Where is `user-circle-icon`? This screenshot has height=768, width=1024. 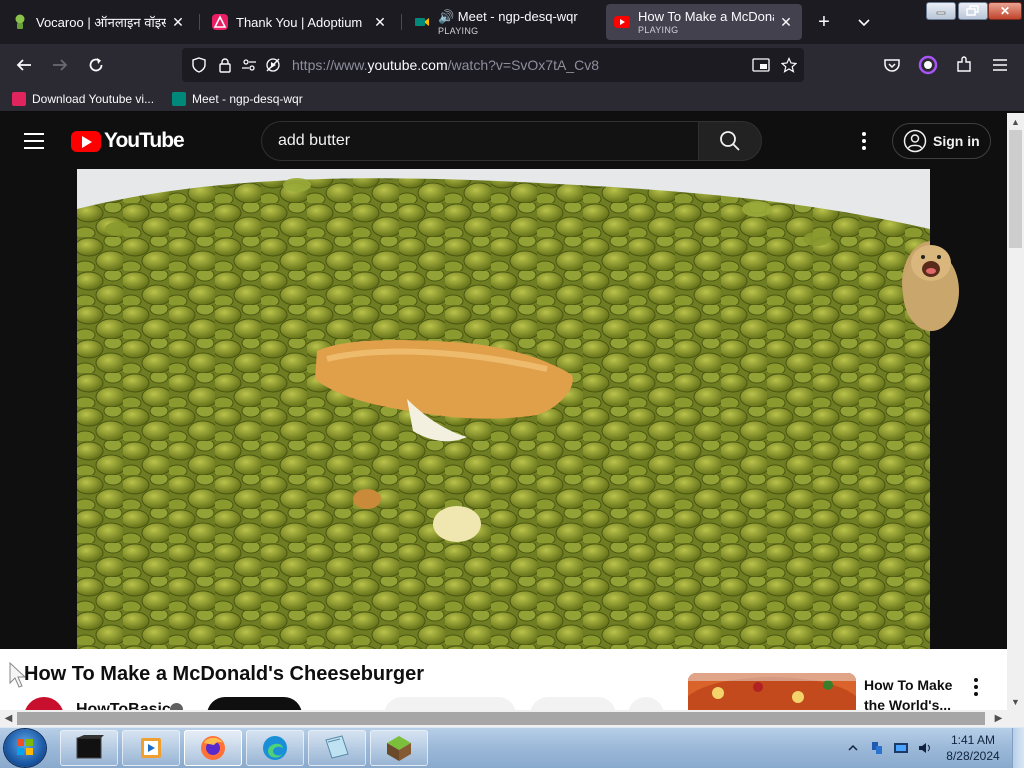
user-circle-icon is located at coordinates (915, 141).